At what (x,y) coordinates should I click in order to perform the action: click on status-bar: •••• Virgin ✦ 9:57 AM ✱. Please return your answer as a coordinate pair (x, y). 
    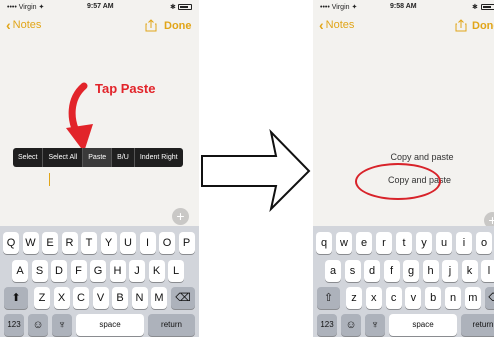
    Looking at the image, I should click on (99, 7).